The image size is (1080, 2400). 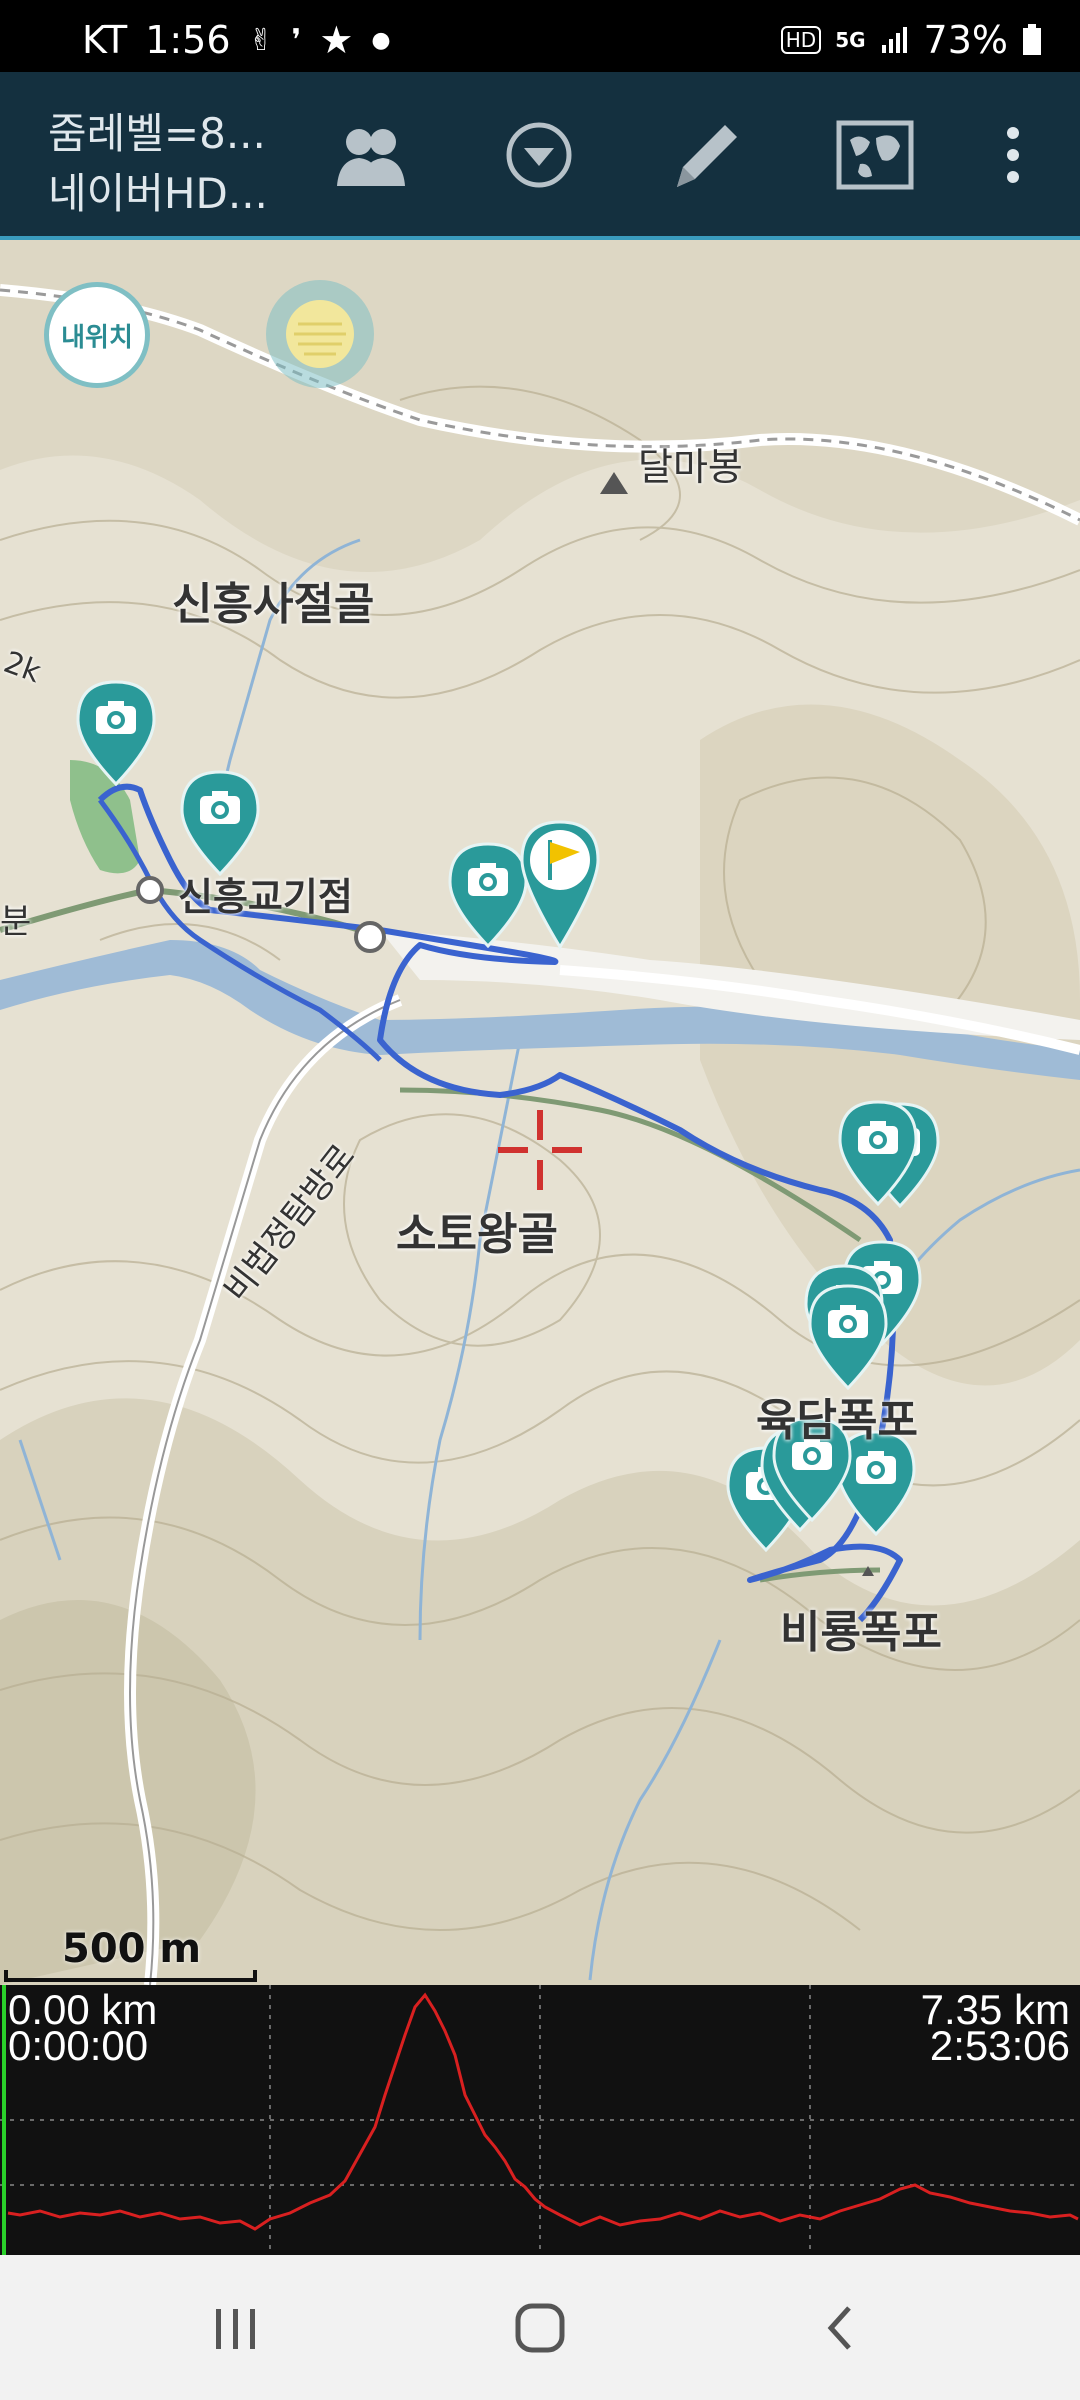 I want to click on clock: 1:56, so click(x=188, y=40).